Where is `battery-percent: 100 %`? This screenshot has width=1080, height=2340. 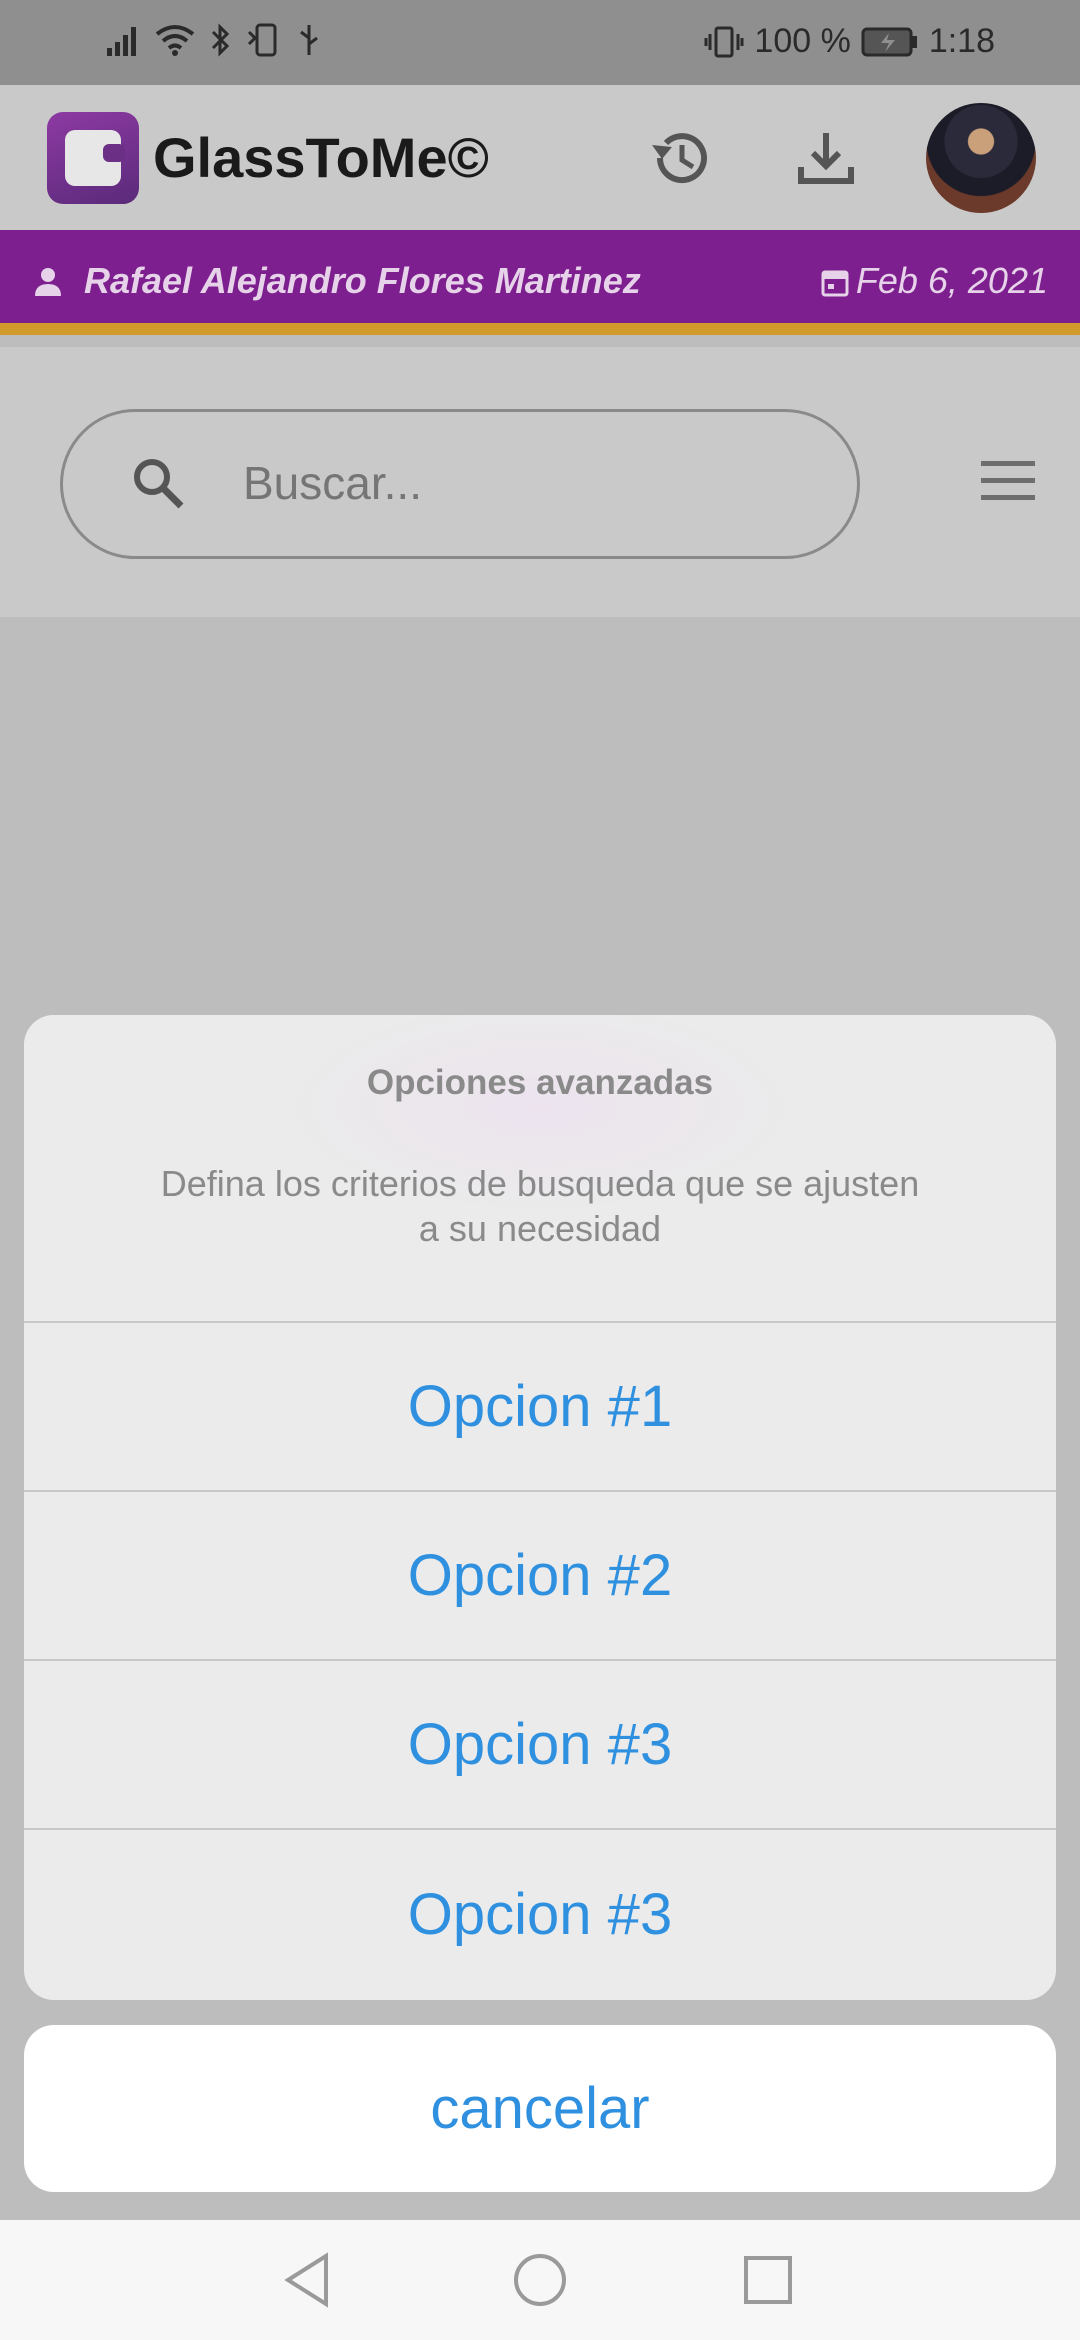
battery-percent: 100 % is located at coordinates (802, 41).